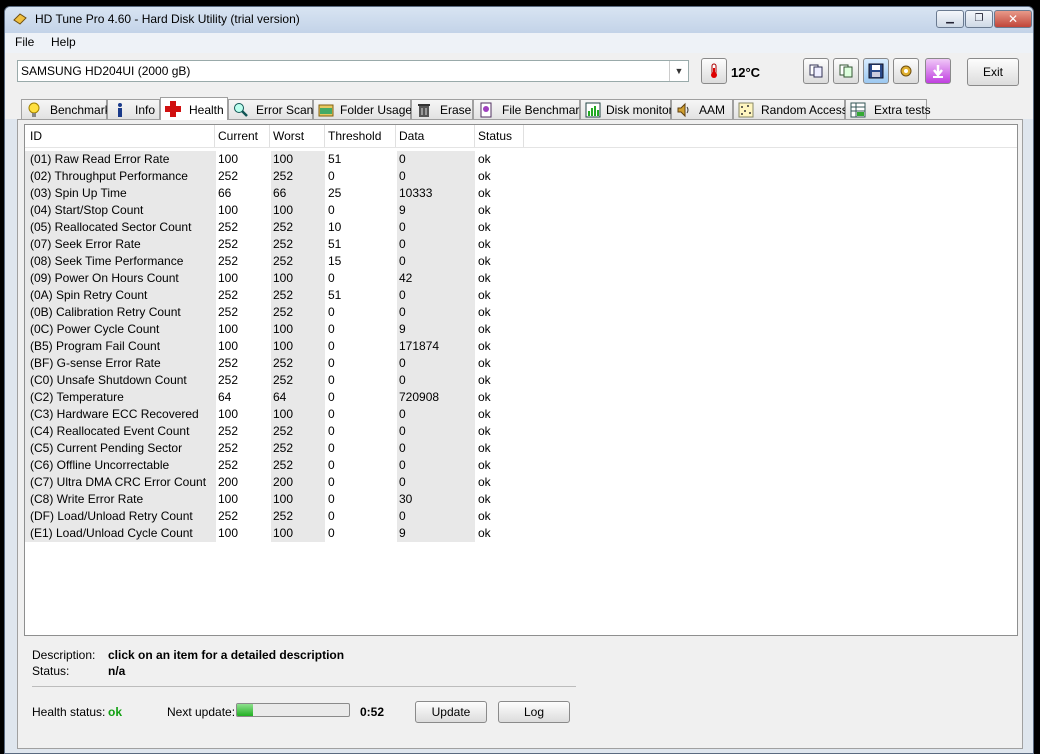 The width and height of the screenshot is (1040, 754). I want to click on table-row: (C8) Write Error Rate 100 100 0 30 ok, so click(521, 499).